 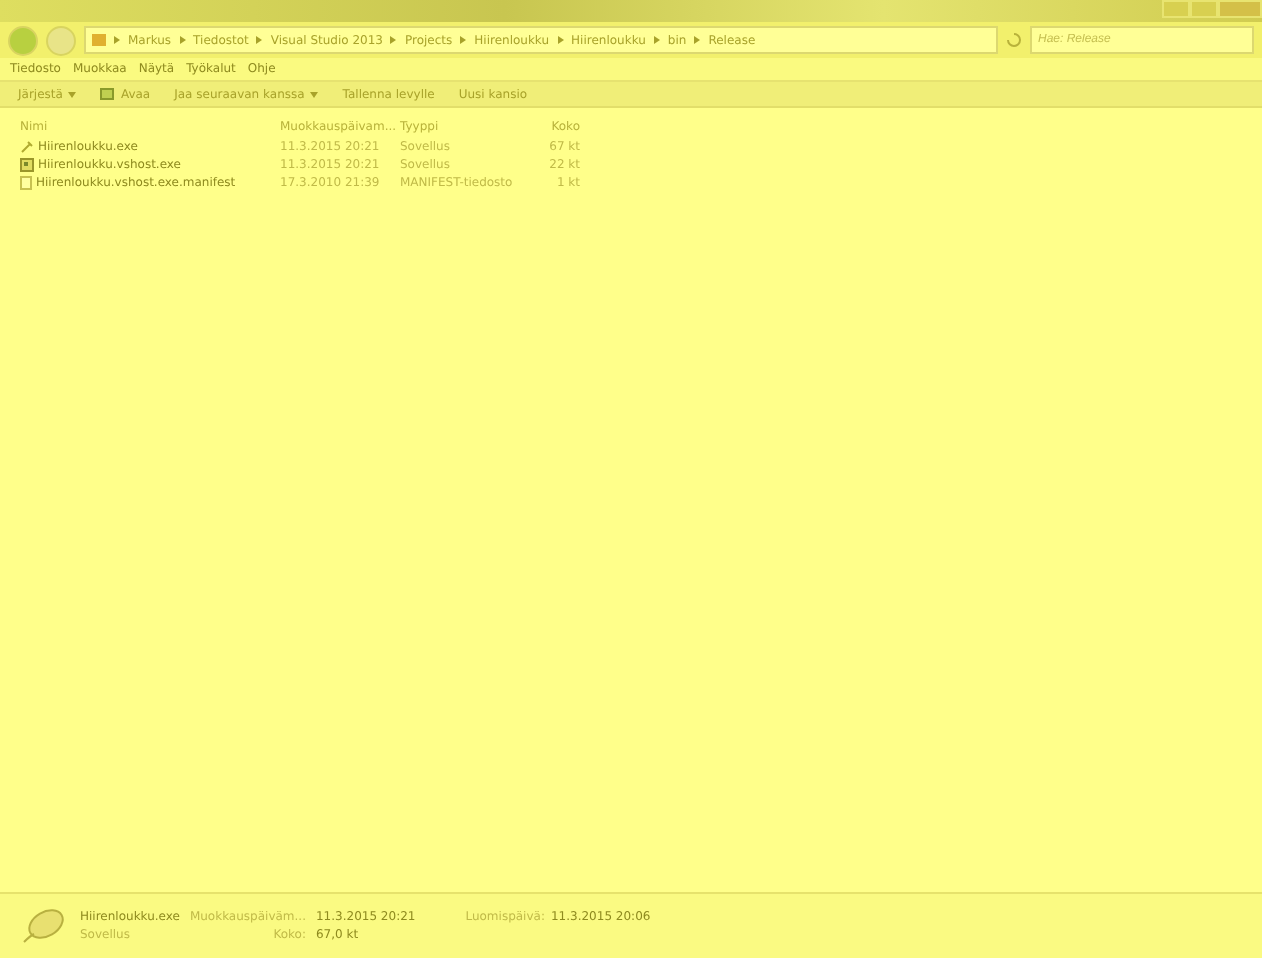 What do you see at coordinates (99, 40) in the screenshot?
I see `folder-icon` at bounding box center [99, 40].